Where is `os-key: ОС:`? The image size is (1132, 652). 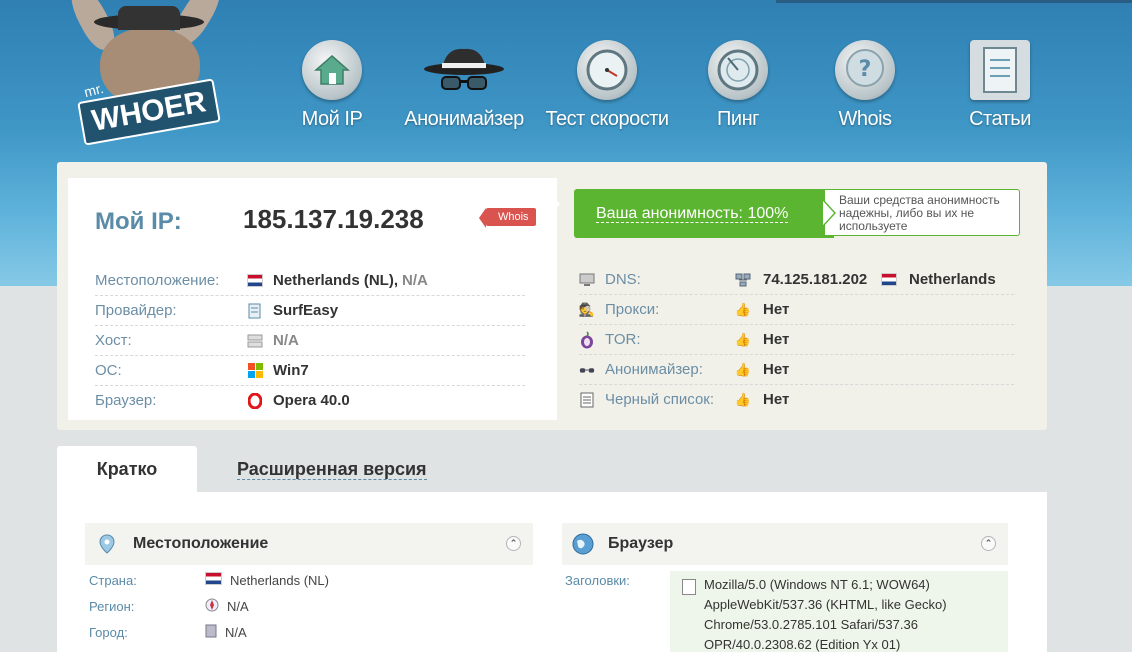 os-key: ОС: is located at coordinates (108, 370).